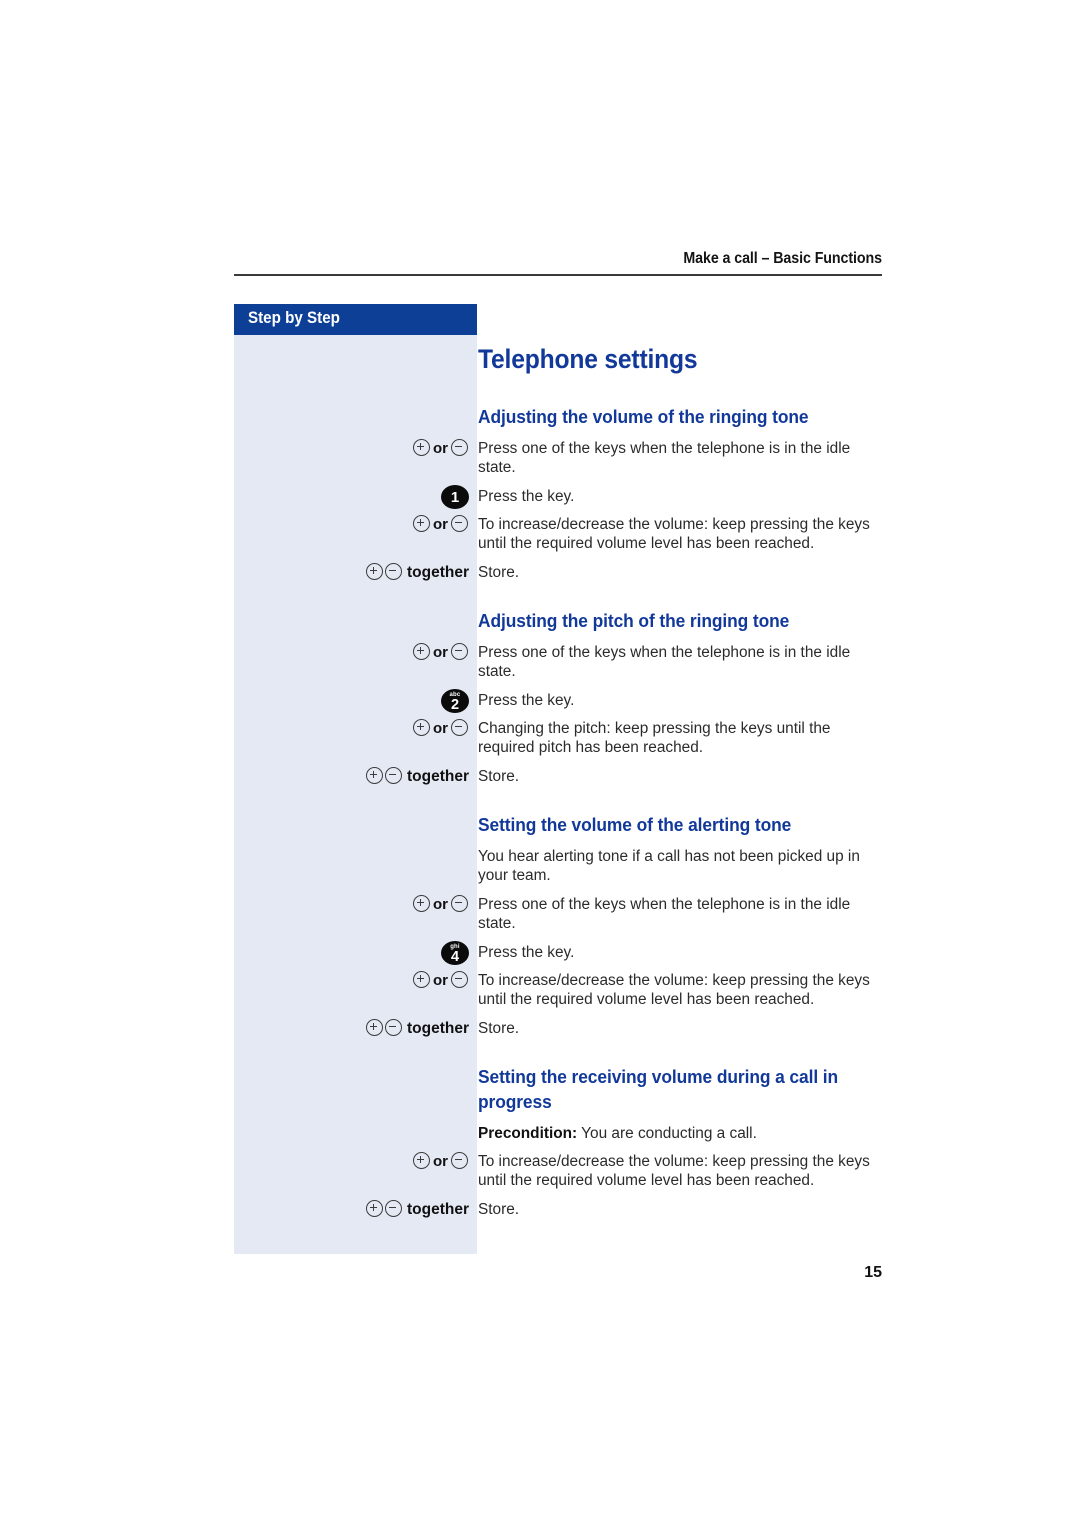  Describe the element at coordinates (351, 497) in the screenshot. I see `instruction-key-label: 1` at that location.